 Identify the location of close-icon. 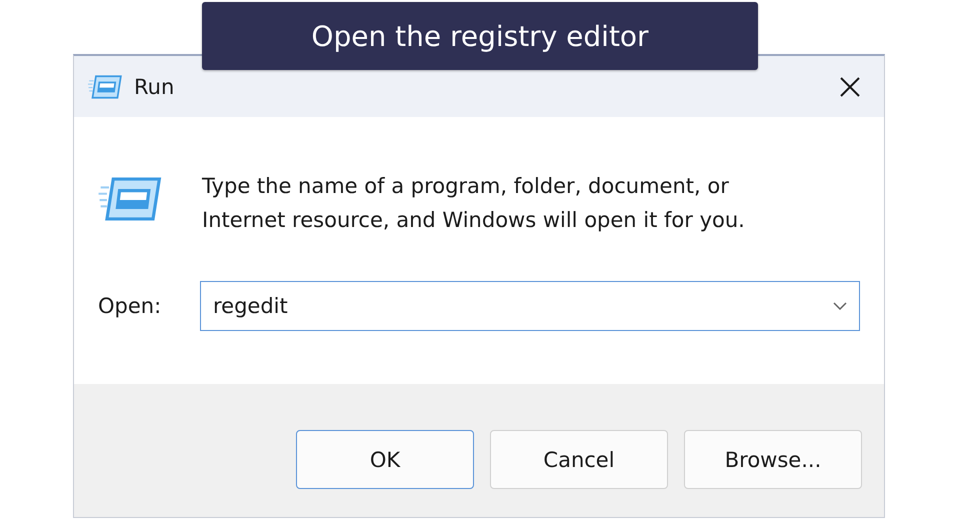
(850, 87).